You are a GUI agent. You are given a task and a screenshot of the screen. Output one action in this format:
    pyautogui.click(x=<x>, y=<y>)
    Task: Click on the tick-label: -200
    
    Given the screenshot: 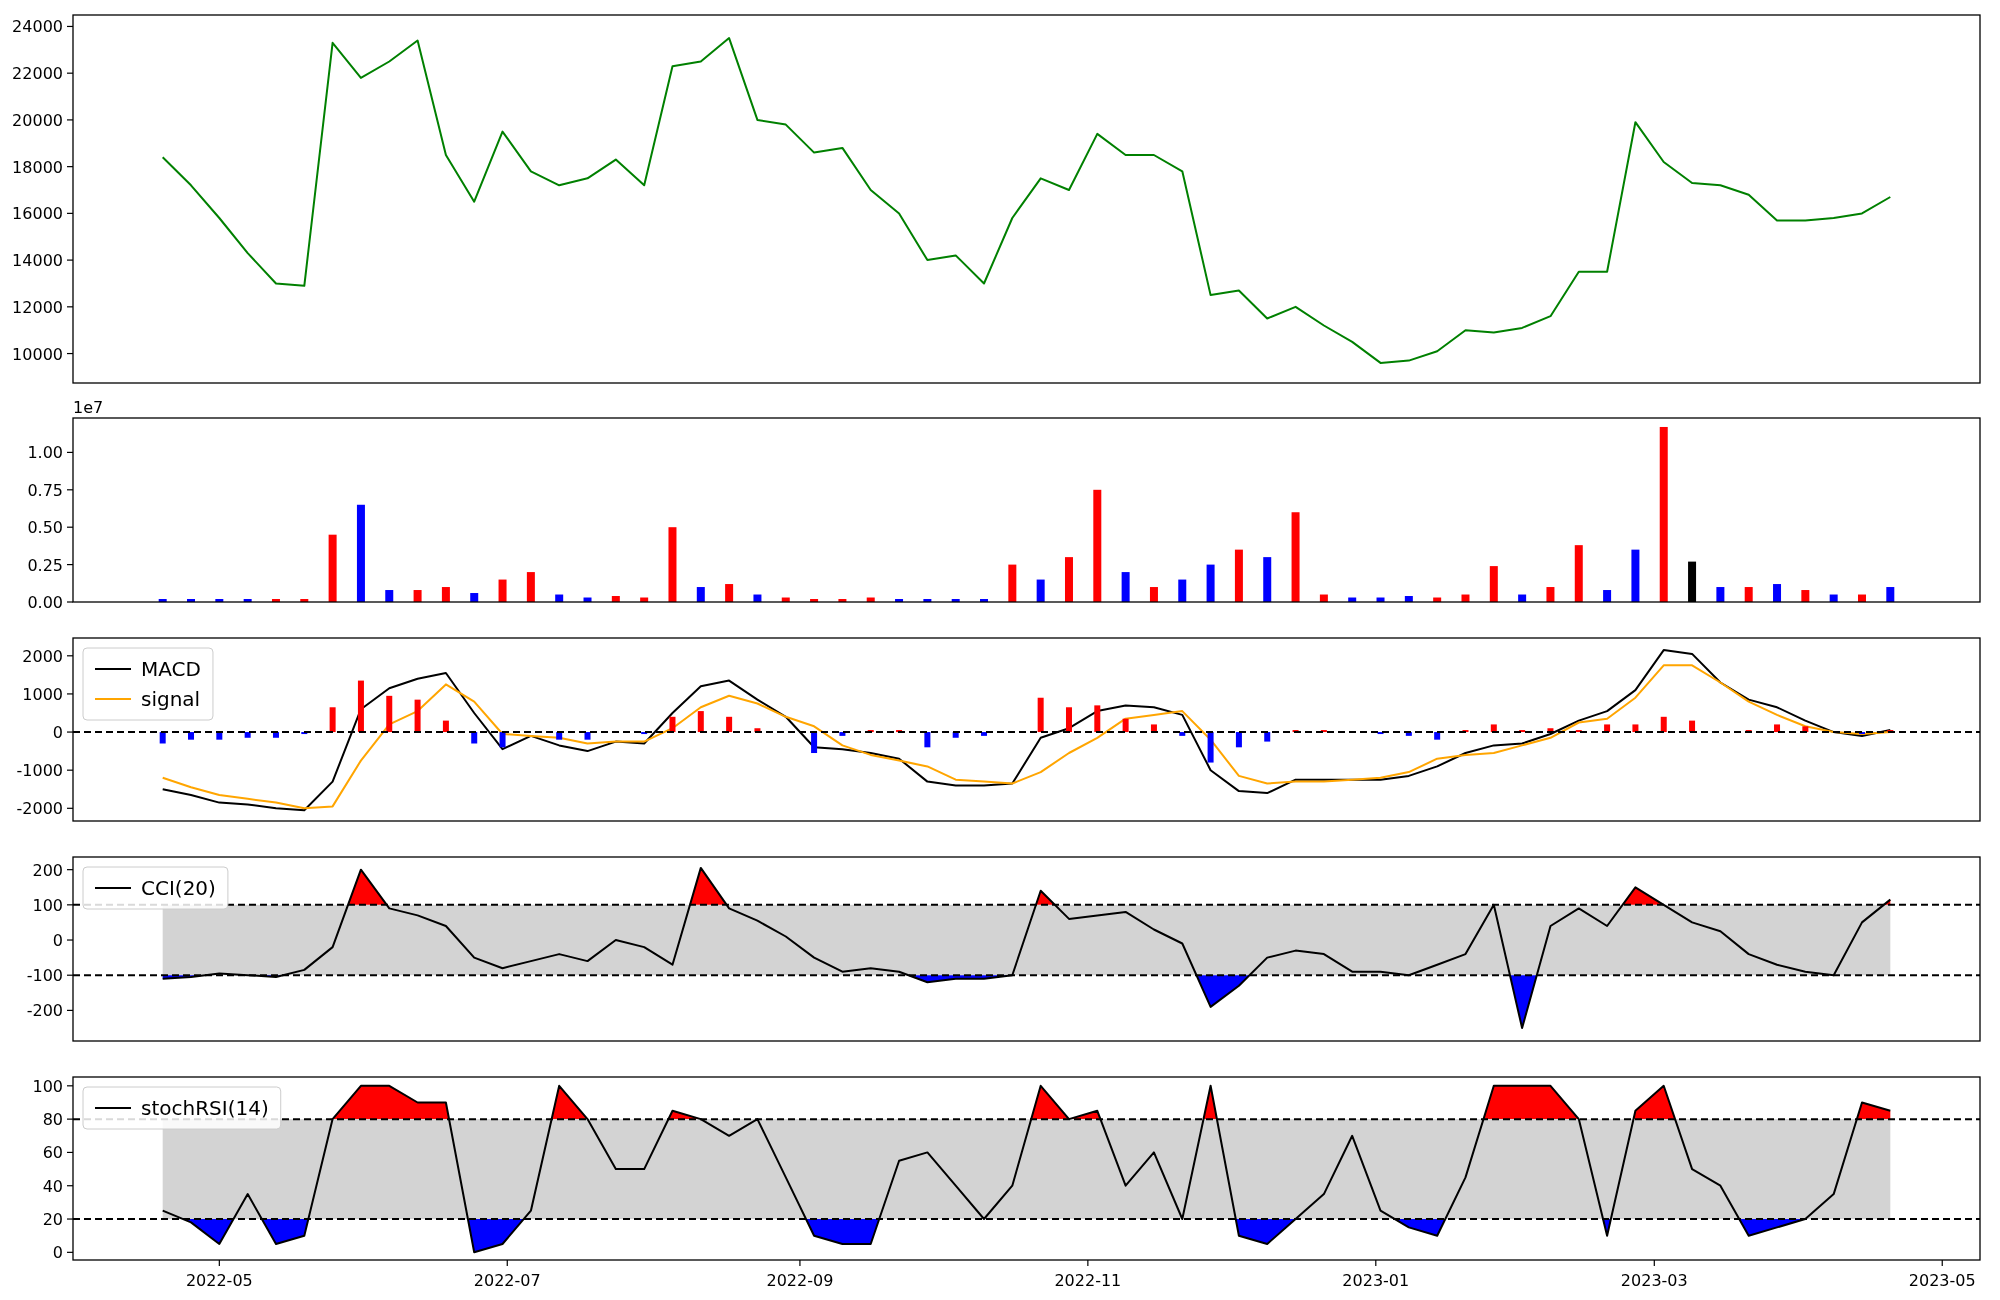 What is the action you would take?
    pyautogui.click(x=44, y=1011)
    